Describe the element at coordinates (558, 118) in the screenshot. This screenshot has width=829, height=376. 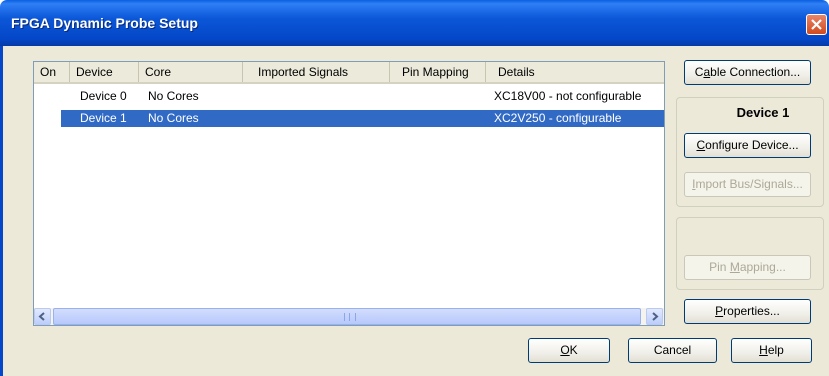
I see `row-details: XC2V250 - configurable` at that location.